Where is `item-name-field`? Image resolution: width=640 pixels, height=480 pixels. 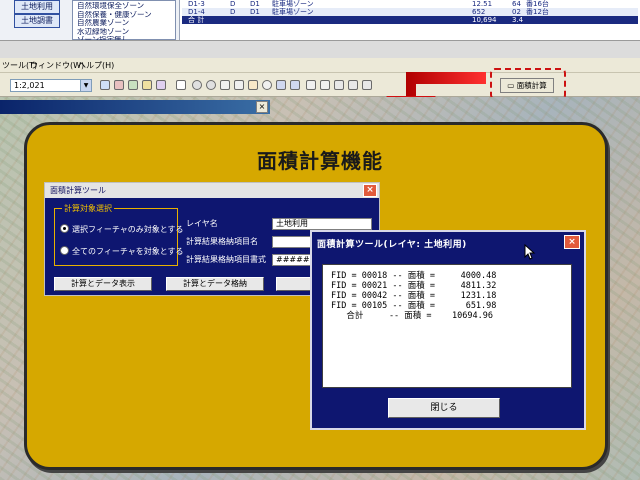 item-name-field is located at coordinates (292, 242).